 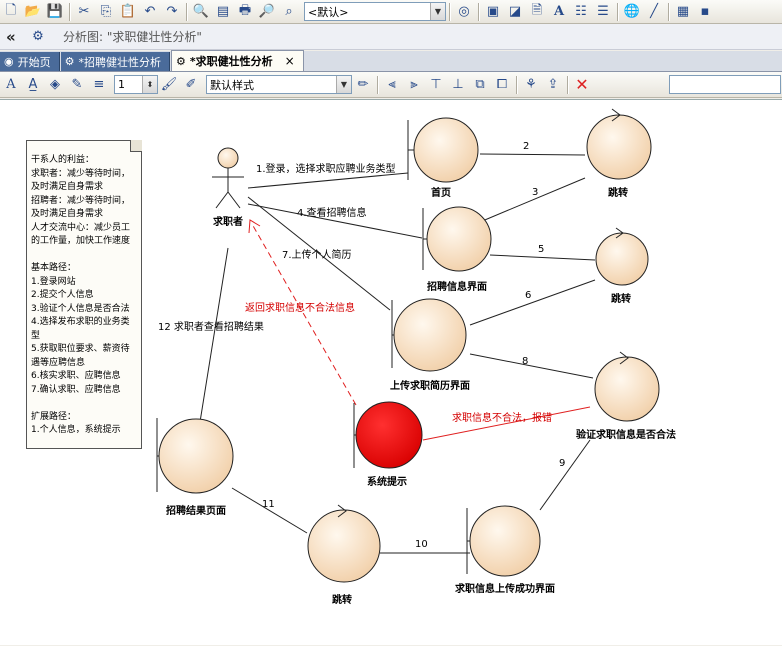 I want to click on control-validate, so click(x=627, y=386).